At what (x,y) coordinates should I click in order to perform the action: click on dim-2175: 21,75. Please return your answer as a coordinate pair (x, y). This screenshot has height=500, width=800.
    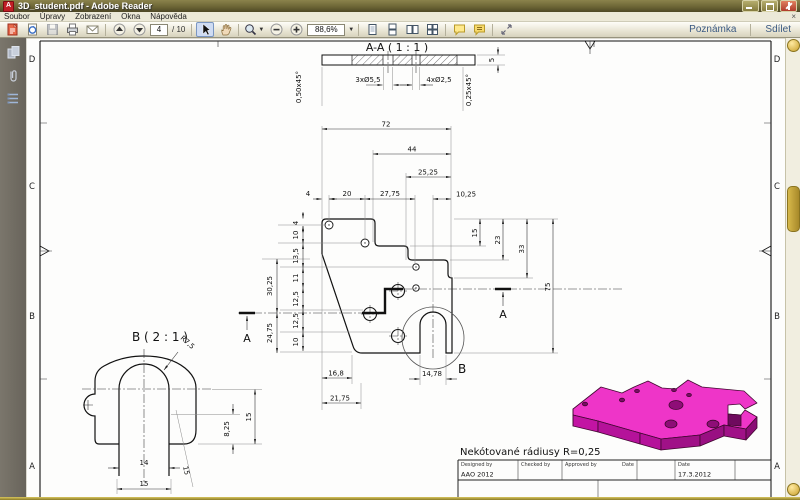
    Looking at the image, I should click on (340, 399).